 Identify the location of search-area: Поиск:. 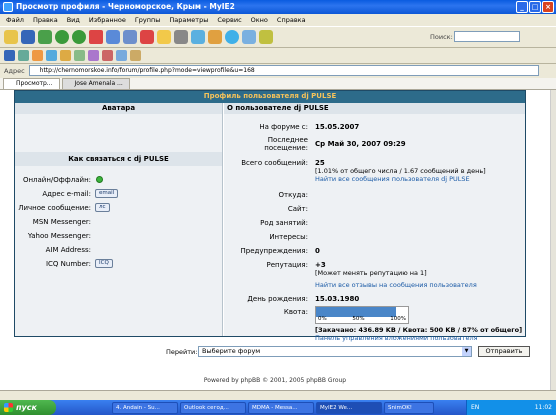
(475, 36).